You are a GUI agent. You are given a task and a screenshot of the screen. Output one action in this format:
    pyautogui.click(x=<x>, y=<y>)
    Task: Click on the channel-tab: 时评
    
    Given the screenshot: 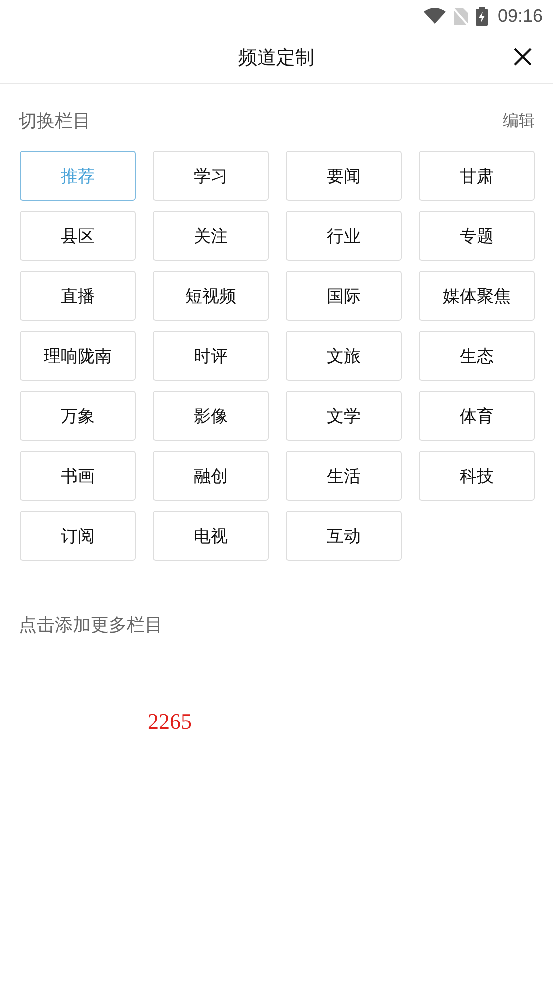 What is the action you would take?
    pyautogui.click(x=211, y=356)
    